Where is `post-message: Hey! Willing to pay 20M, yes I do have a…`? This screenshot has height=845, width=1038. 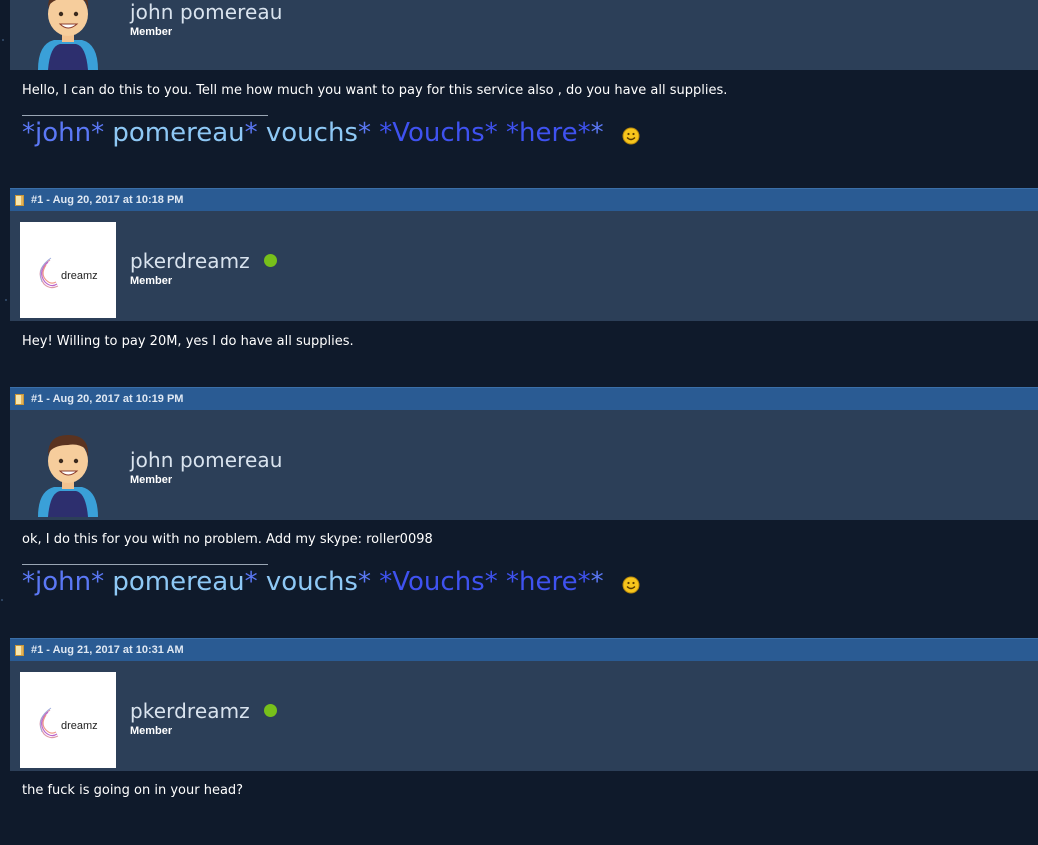 post-message: Hey! Willing to pay 20M, yes I do have a… is located at coordinates (188, 341).